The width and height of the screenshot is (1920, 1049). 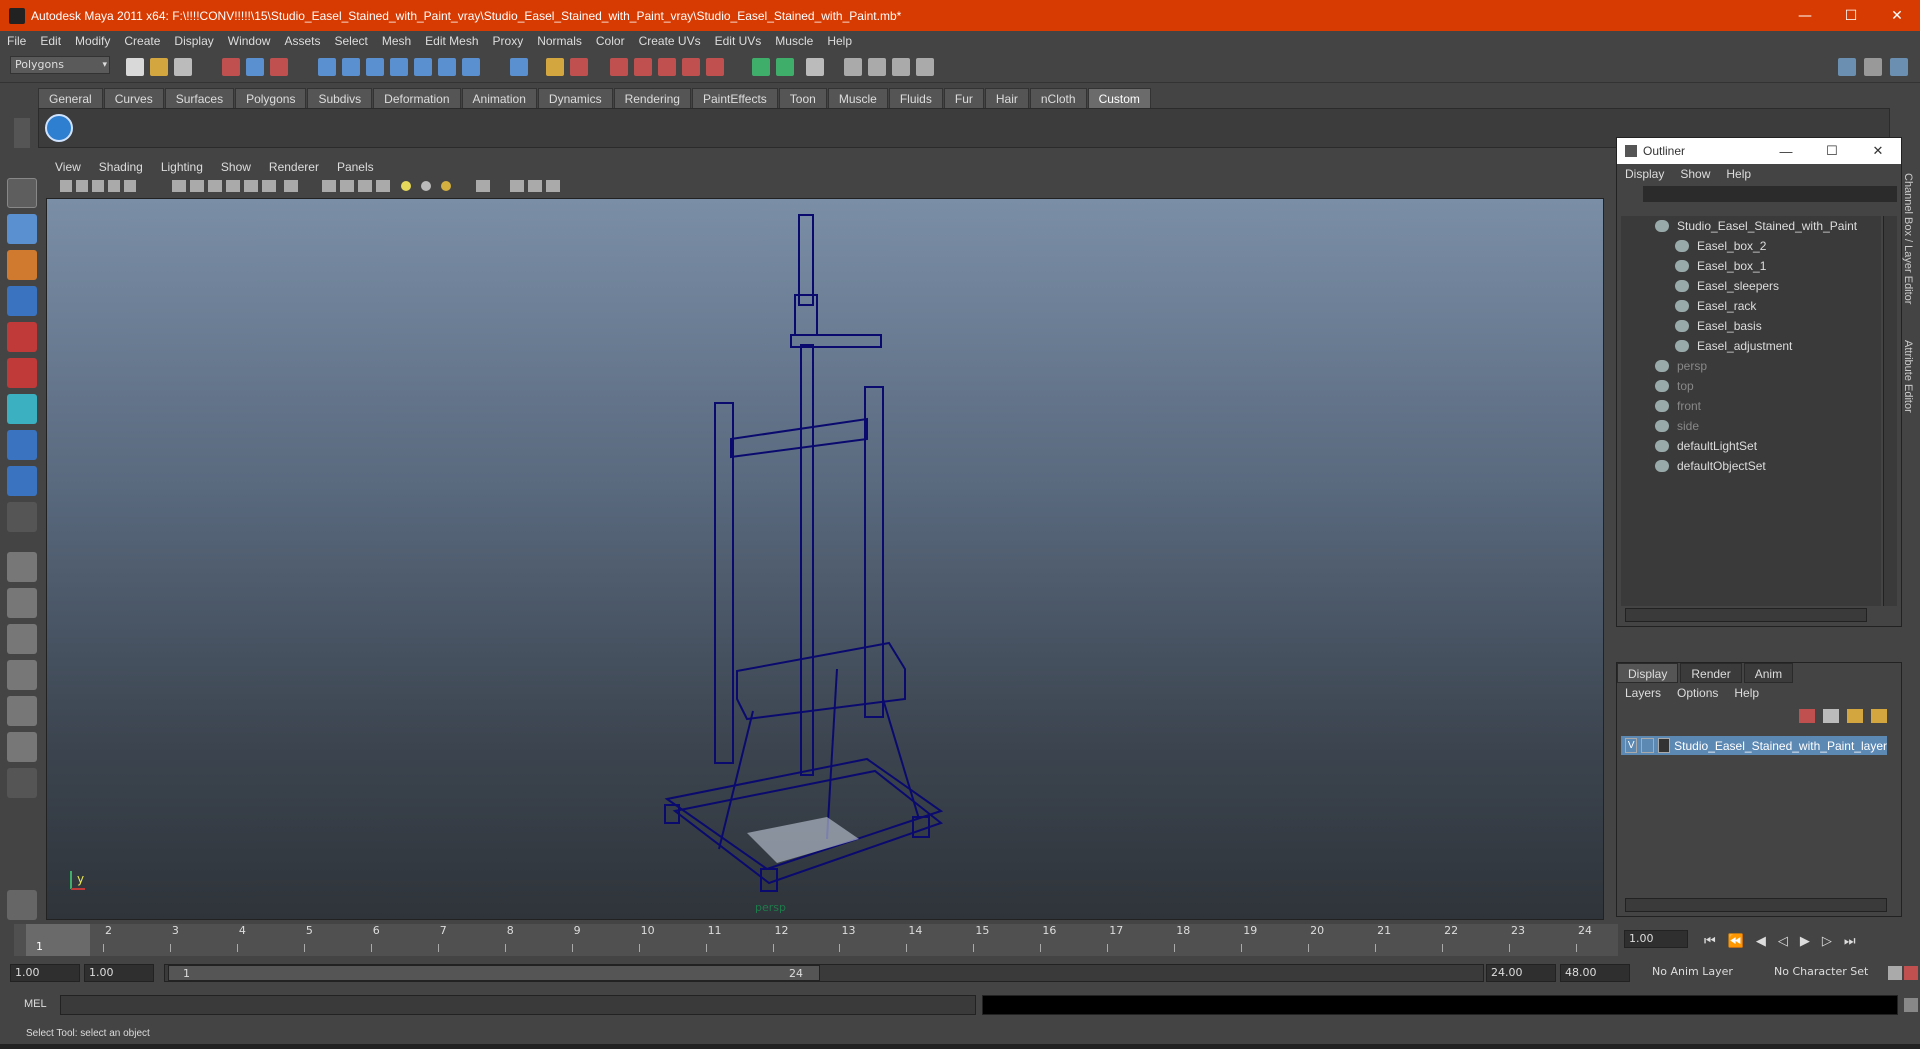 What do you see at coordinates (1761, 941) in the screenshot?
I see `step-back-frame-icon: ◀` at bounding box center [1761, 941].